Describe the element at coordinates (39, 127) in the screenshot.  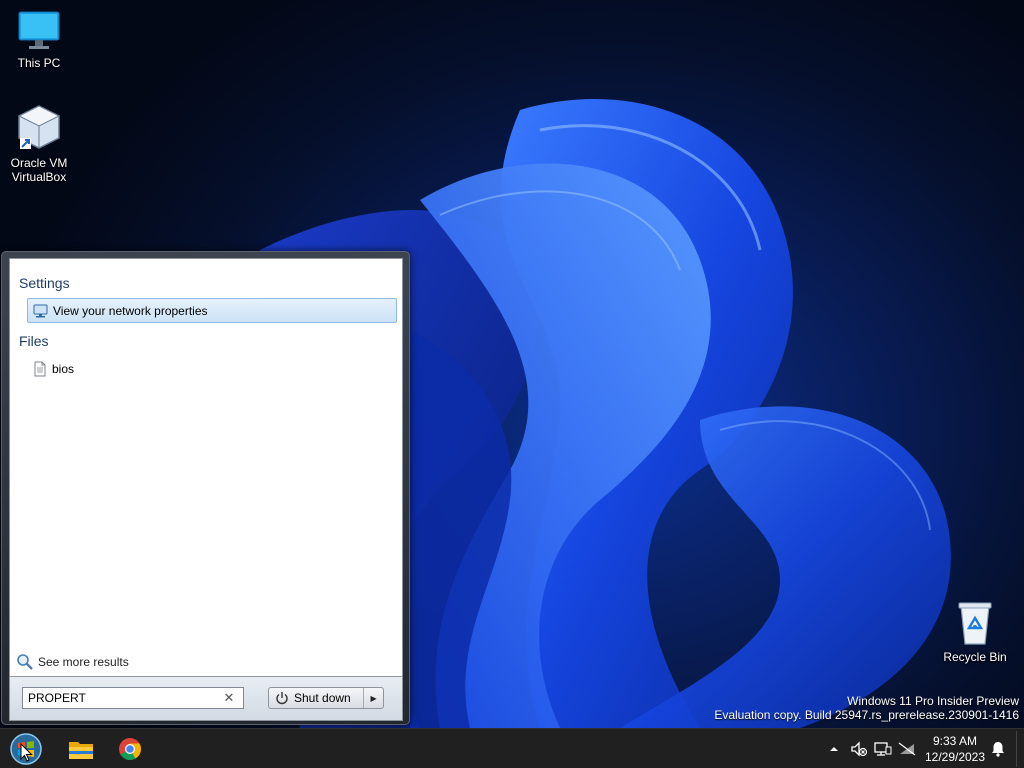
I see `virtualbox-icon` at that location.